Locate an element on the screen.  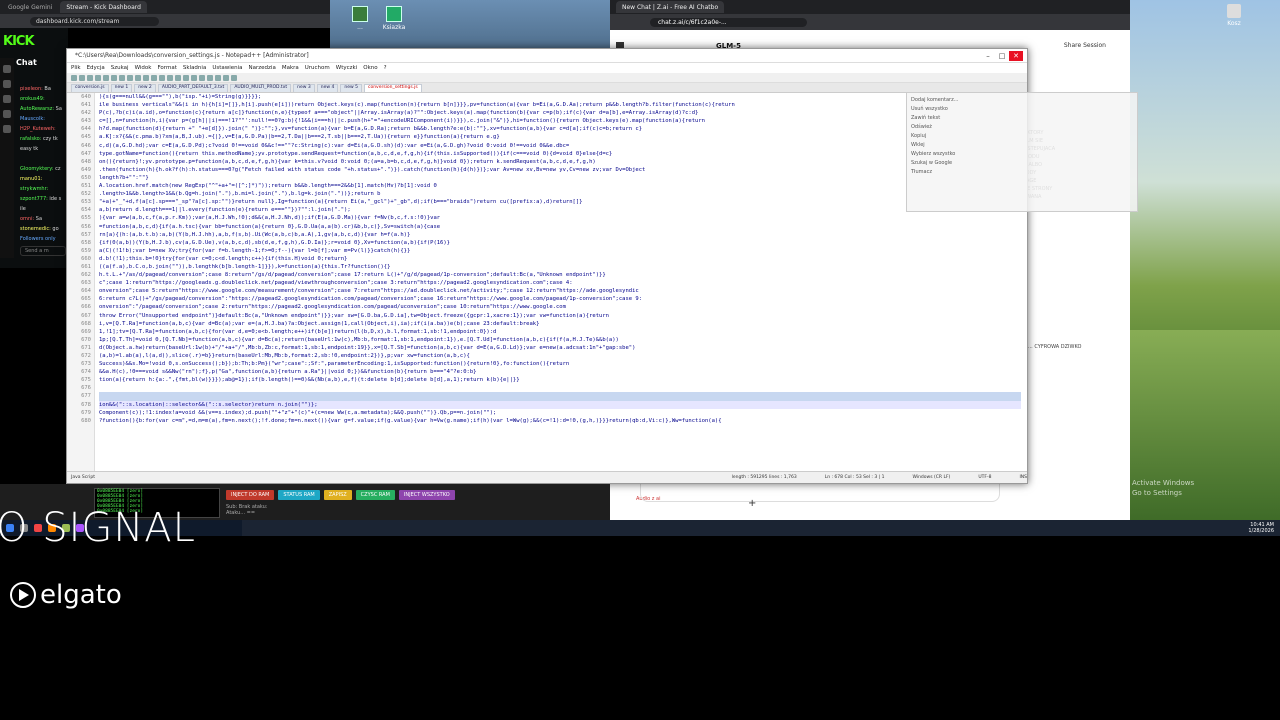
copy-icon is located at coordinates (130, 77).